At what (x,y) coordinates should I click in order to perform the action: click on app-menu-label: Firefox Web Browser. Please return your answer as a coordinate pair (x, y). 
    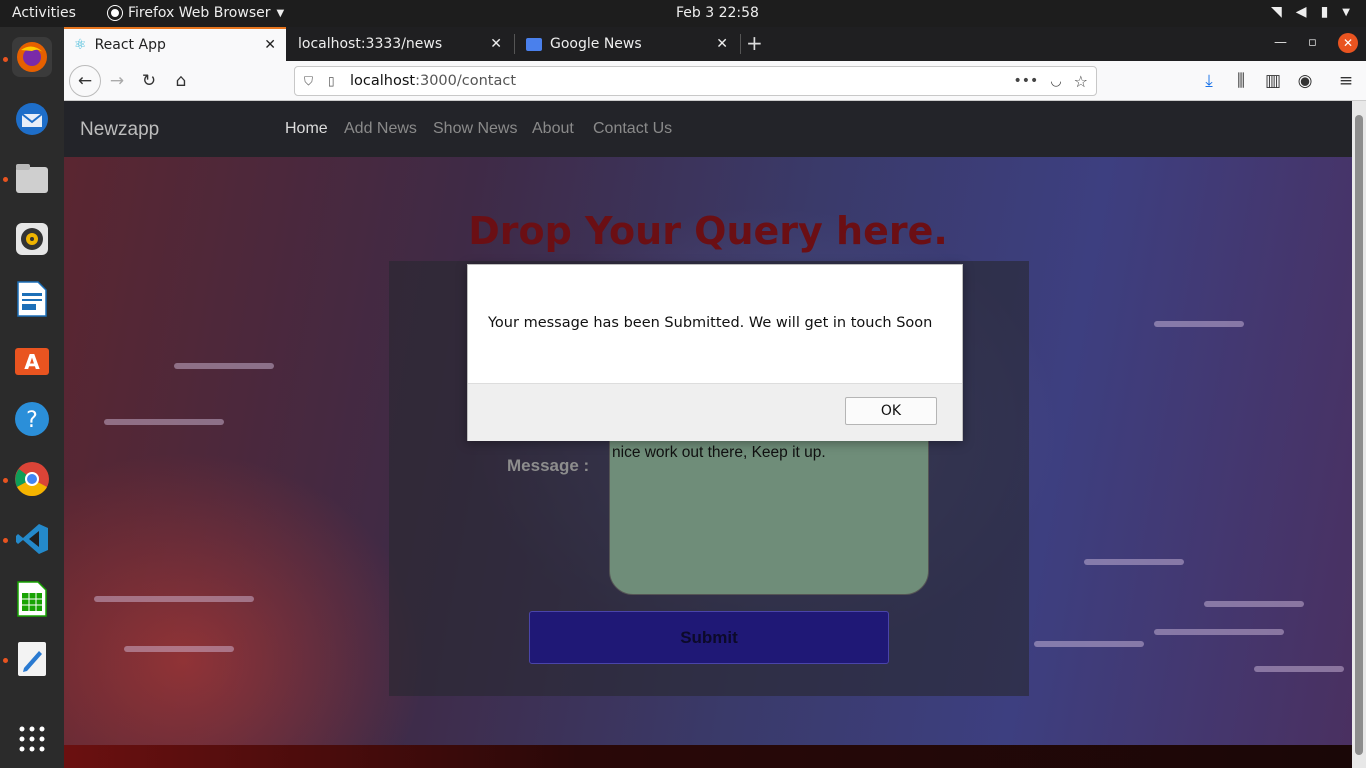
    Looking at the image, I should click on (199, 13).